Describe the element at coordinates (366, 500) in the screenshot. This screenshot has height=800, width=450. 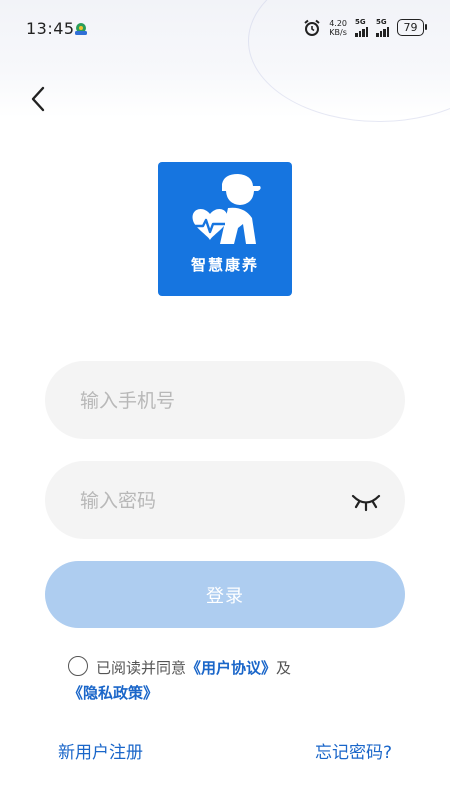
I see `eye-closed-icon` at that location.